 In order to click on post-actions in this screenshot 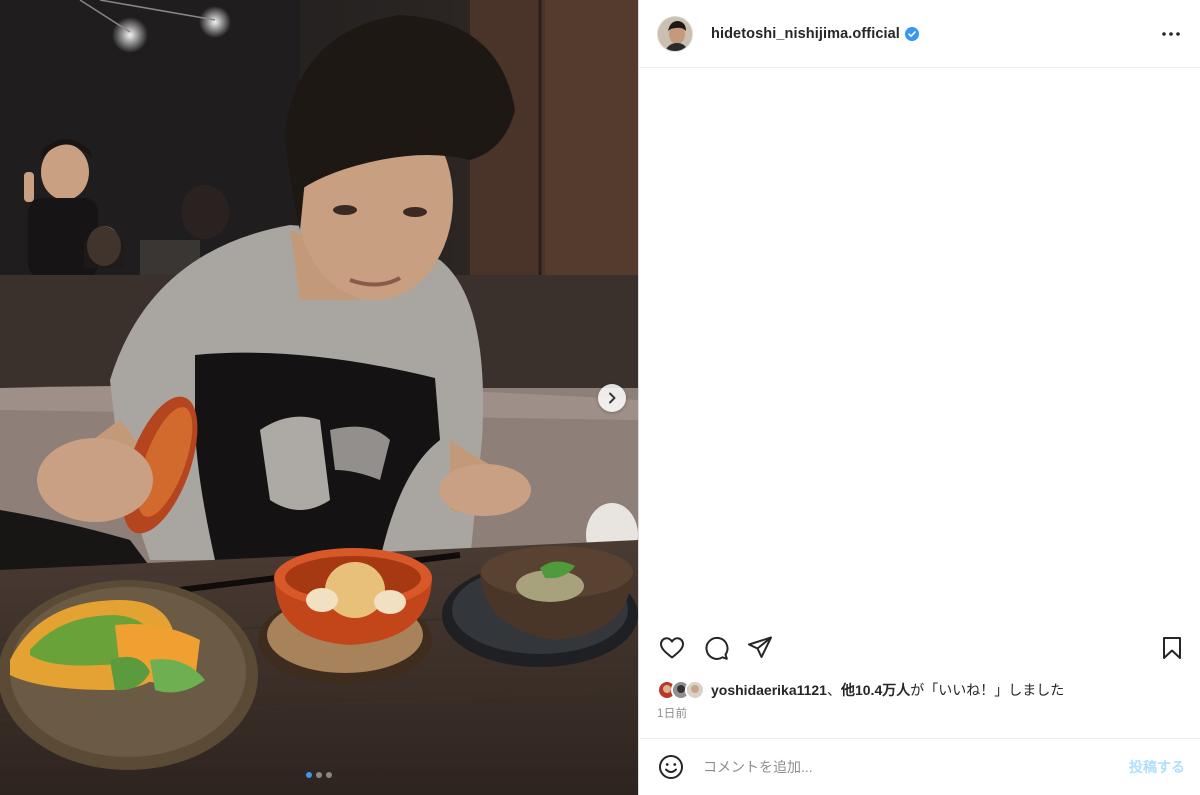, I will do `click(919, 648)`.